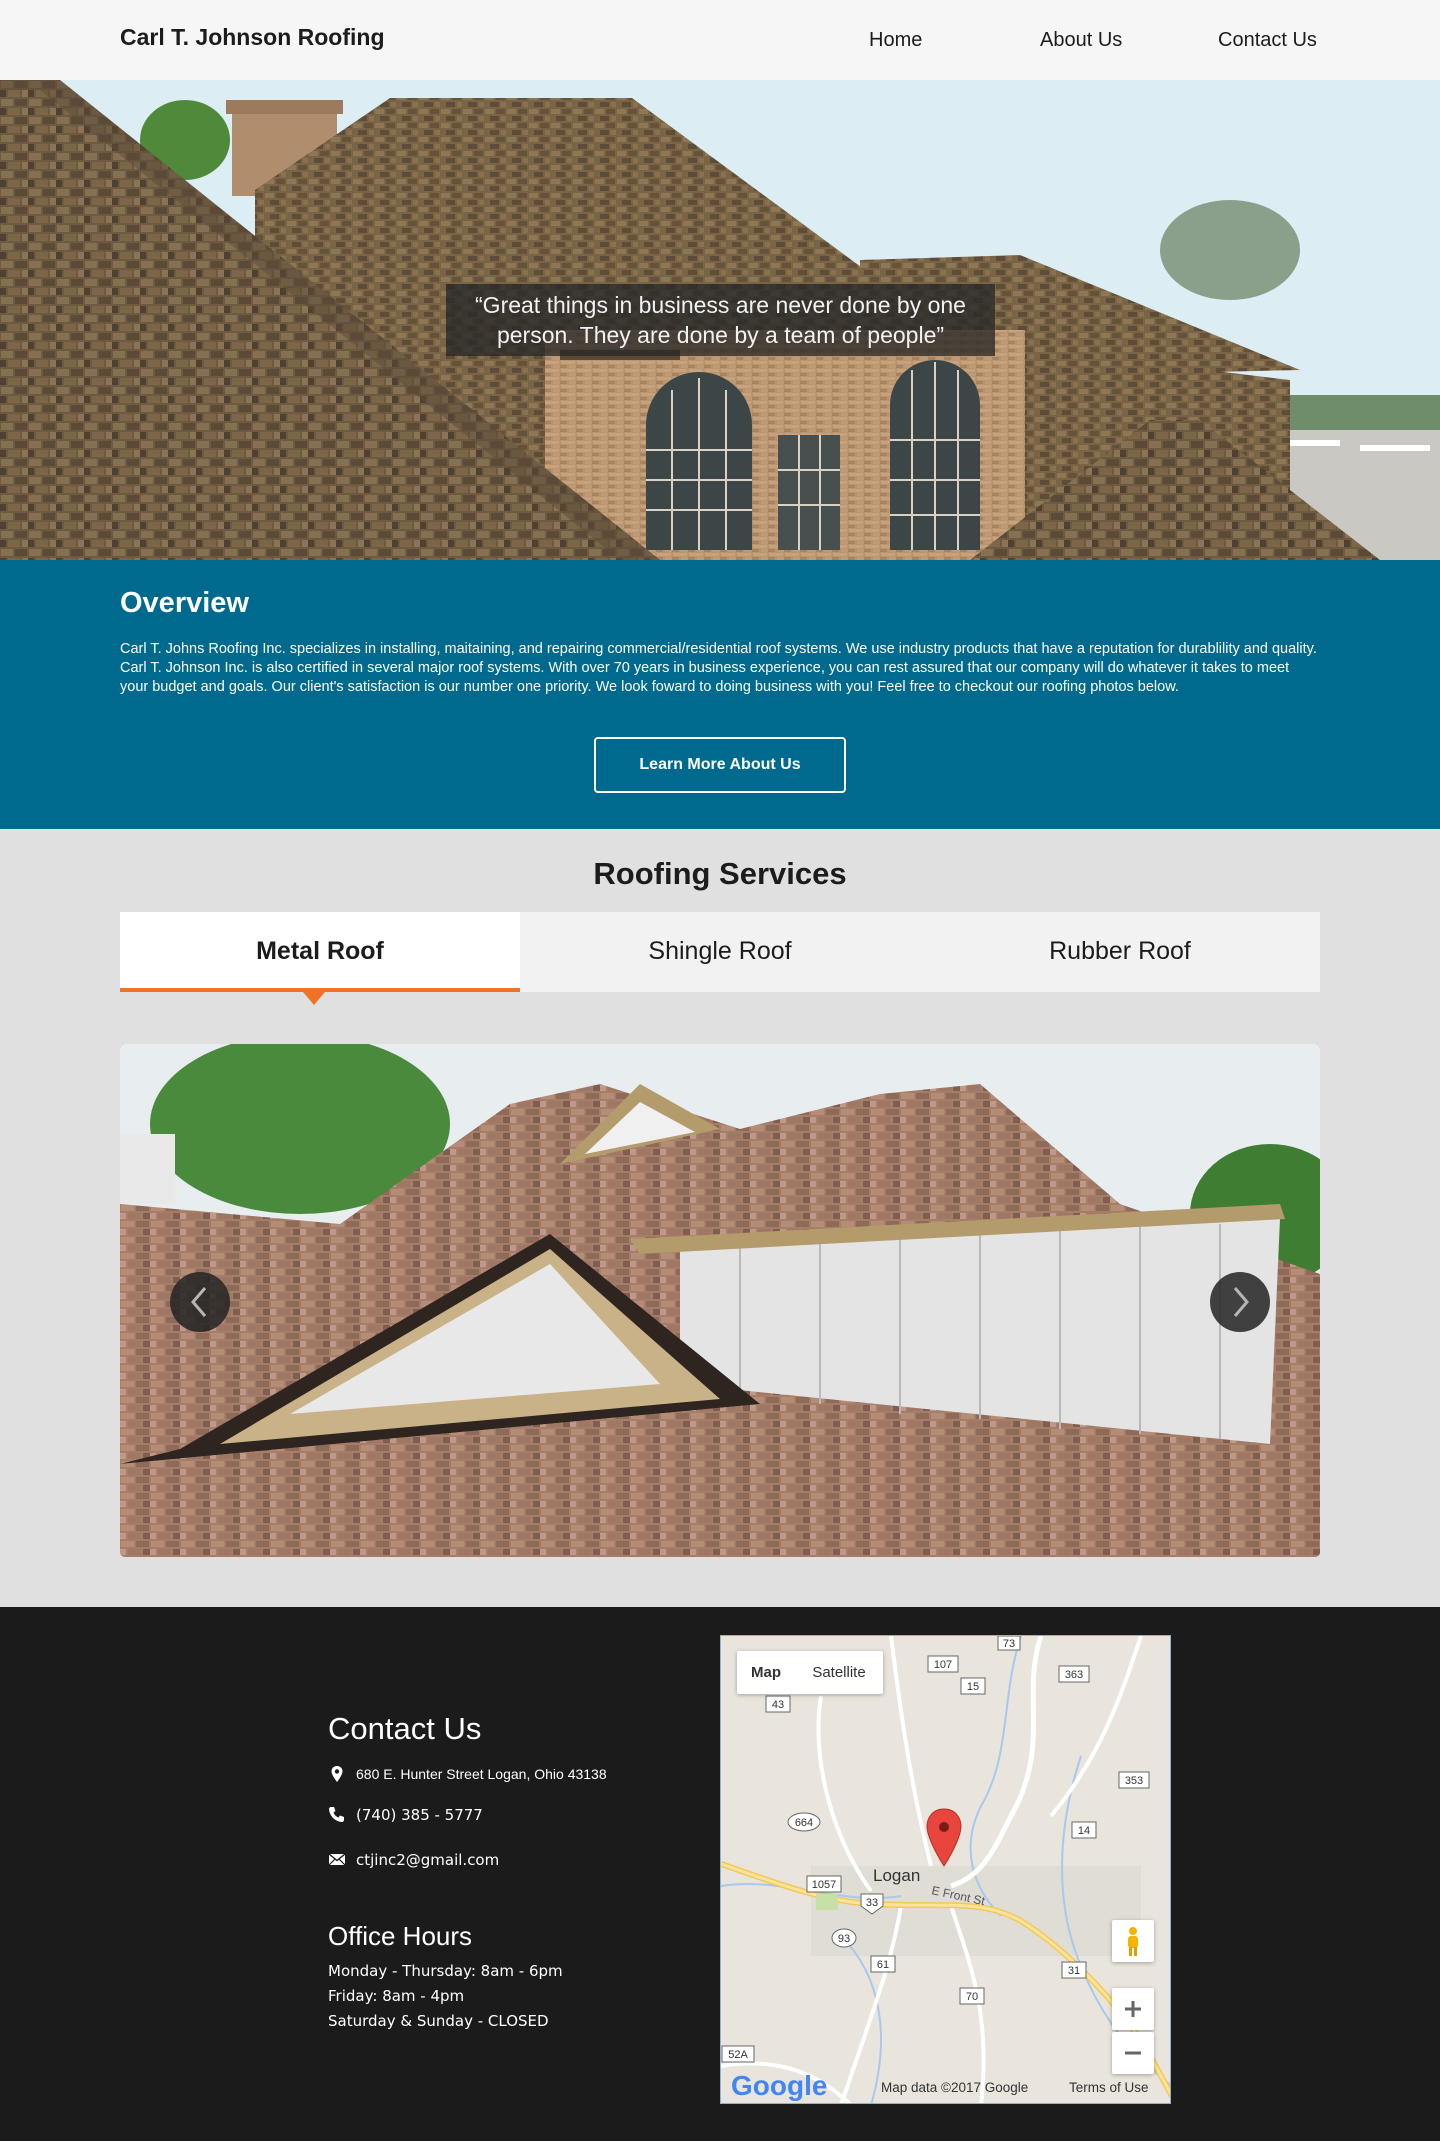  Describe the element at coordinates (337, 1774) in the screenshot. I see `map-pin-icon` at that location.